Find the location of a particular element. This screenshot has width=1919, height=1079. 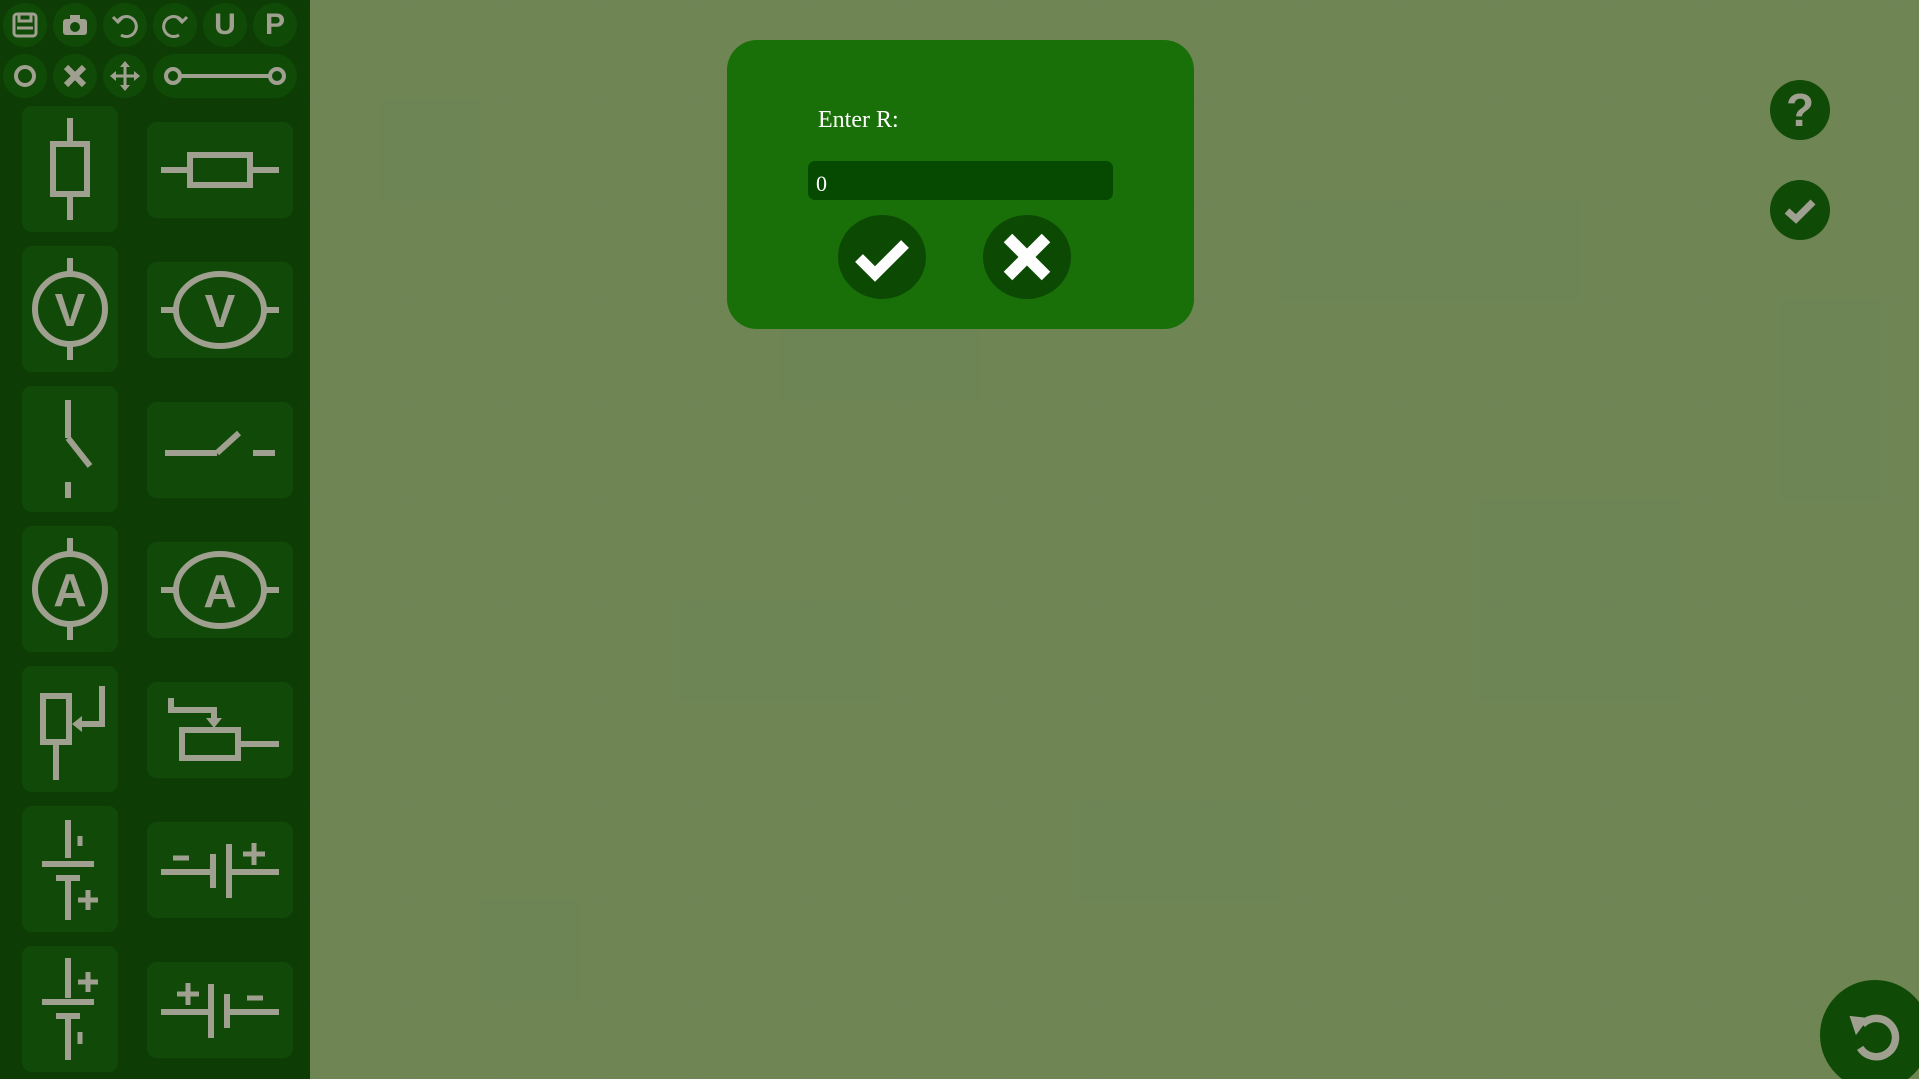

undo-icon is located at coordinates (125, 25).